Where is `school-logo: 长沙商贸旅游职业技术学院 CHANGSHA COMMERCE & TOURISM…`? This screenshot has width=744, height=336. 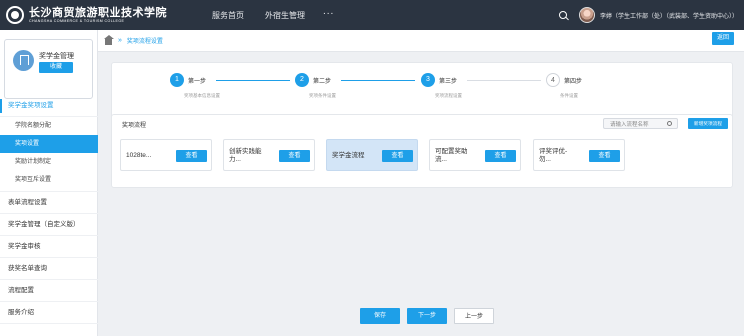 school-logo: 长沙商贸旅游职业技术学院 CHANGSHA COMMERCE & TOURISM… is located at coordinates (86, 15).